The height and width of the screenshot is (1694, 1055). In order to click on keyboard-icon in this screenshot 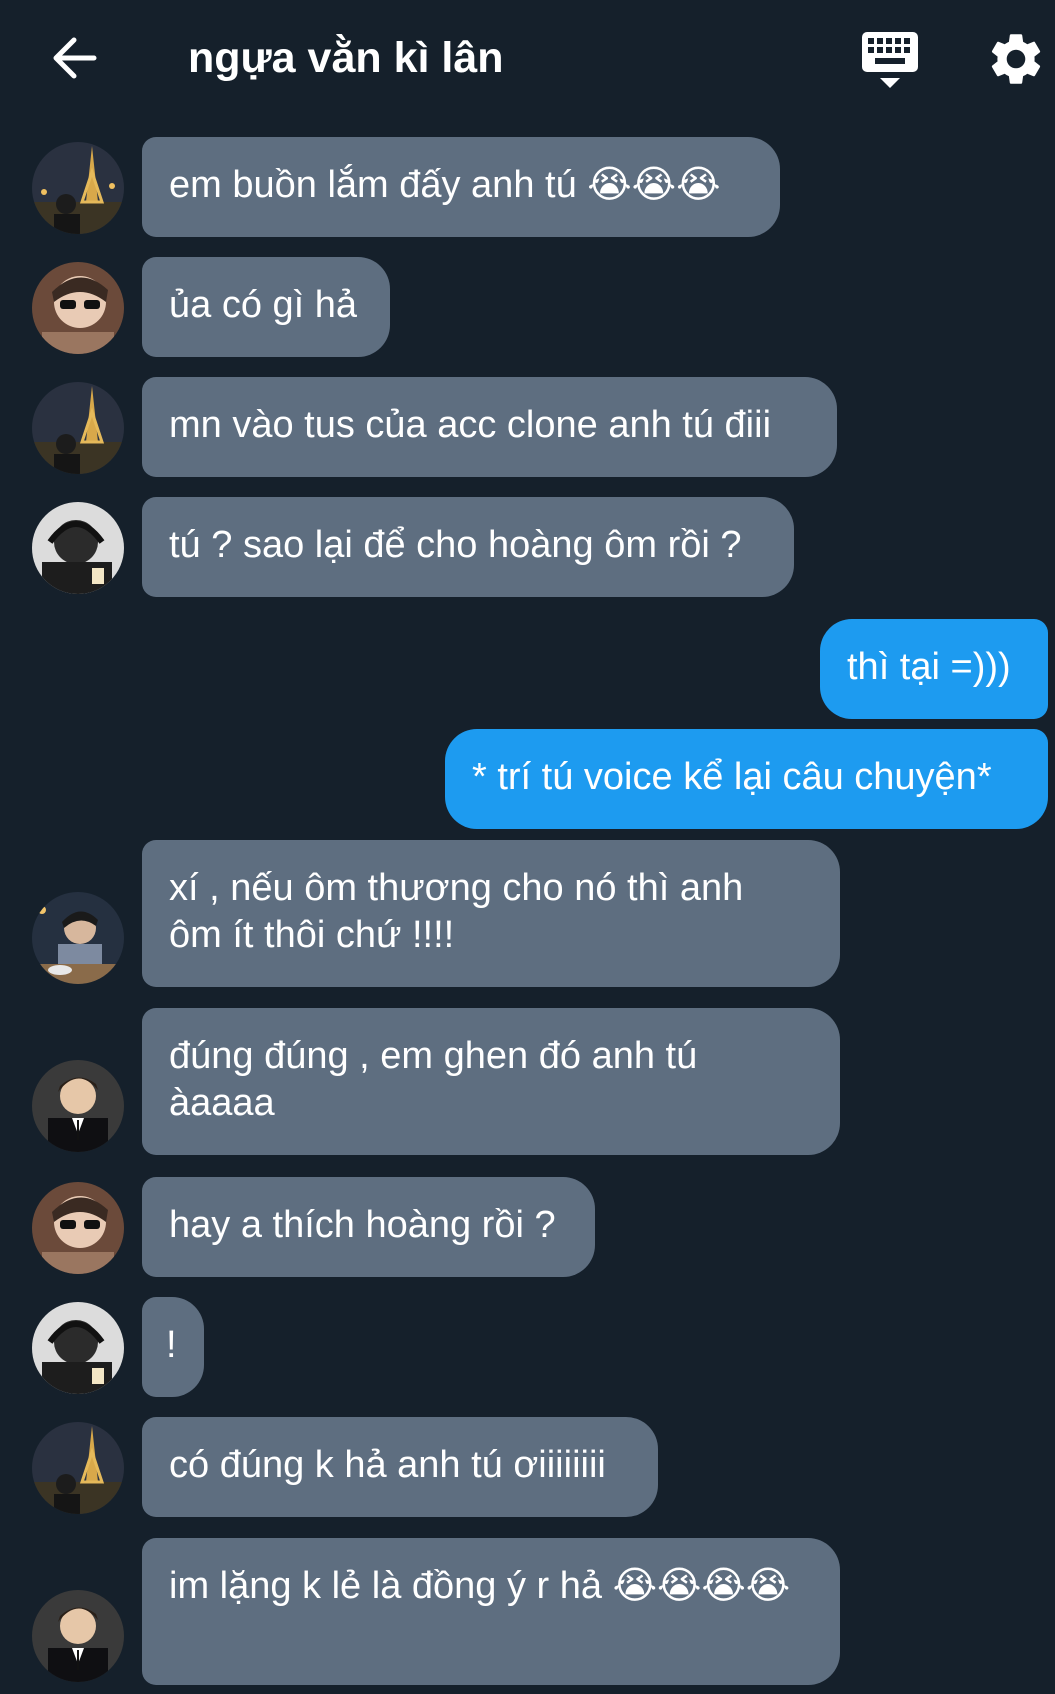, I will do `click(890, 60)`.